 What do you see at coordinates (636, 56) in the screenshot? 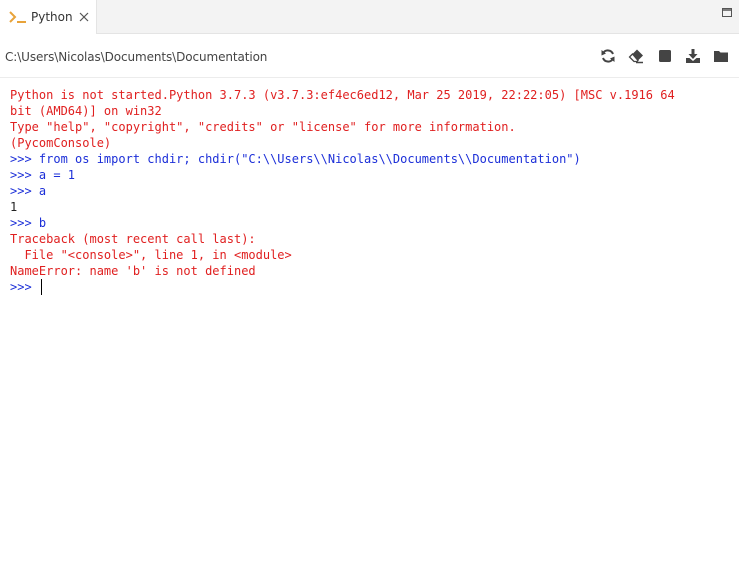
I see `eraser-icon` at bounding box center [636, 56].